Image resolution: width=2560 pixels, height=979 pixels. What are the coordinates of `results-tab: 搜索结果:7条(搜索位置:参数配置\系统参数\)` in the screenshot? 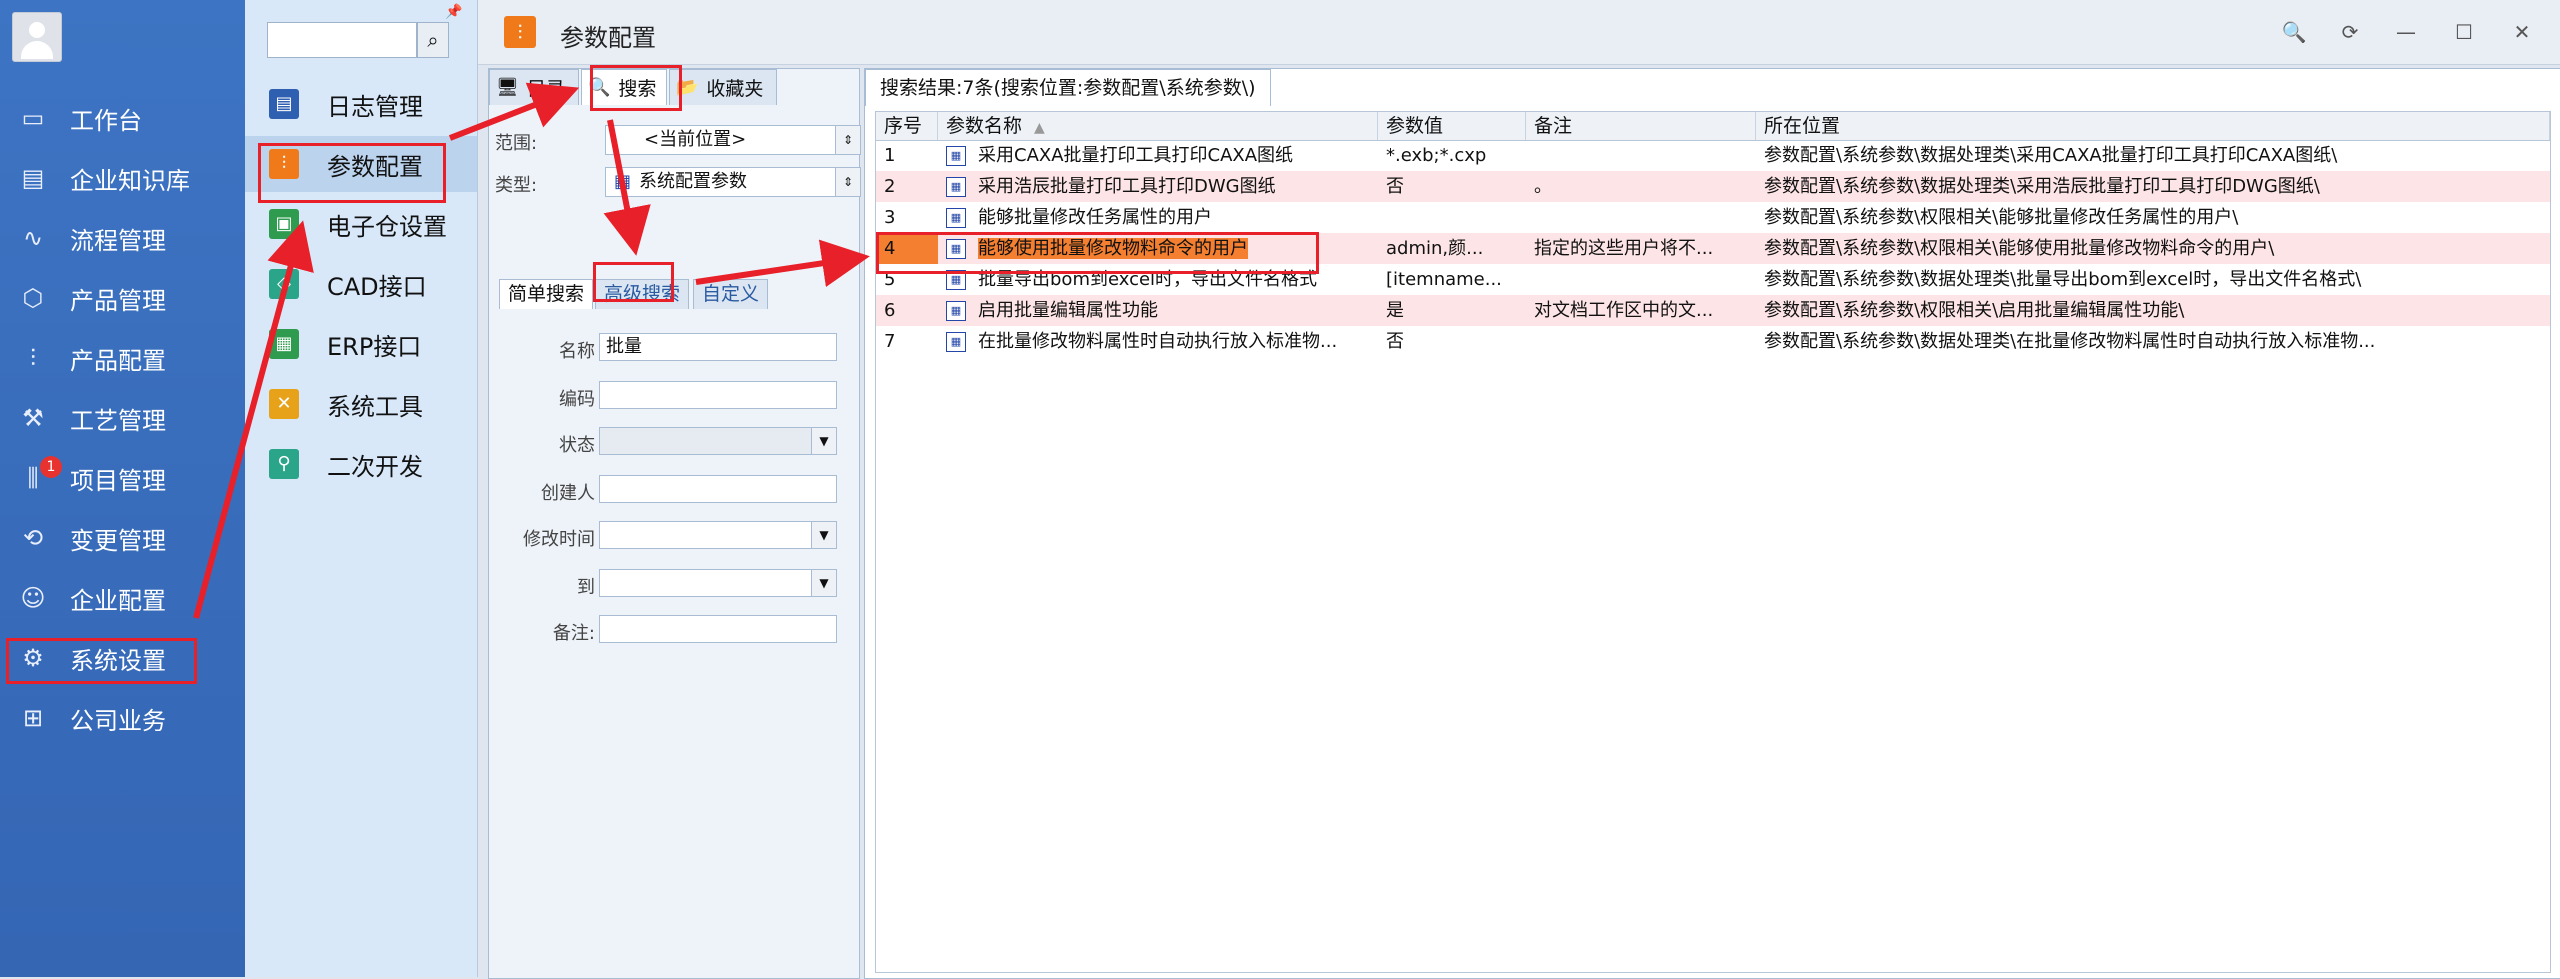 It's located at (1068, 87).